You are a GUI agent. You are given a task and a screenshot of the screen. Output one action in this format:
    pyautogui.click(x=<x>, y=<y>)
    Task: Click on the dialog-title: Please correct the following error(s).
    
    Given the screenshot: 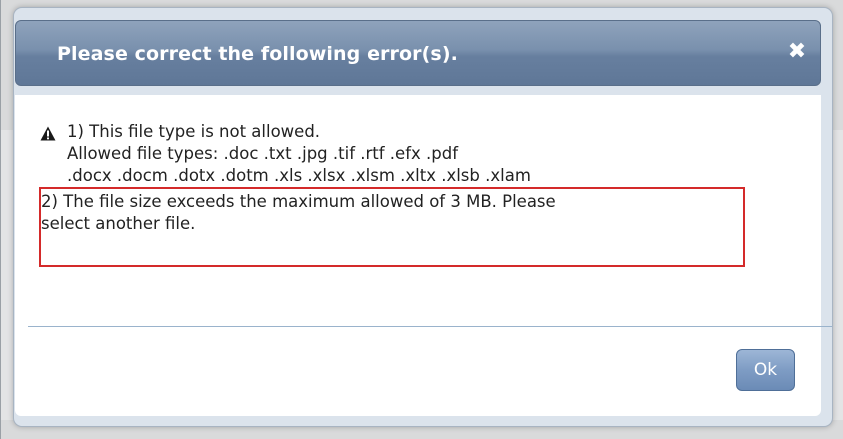 What is the action you would take?
    pyautogui.click(x=257, y=54)
    